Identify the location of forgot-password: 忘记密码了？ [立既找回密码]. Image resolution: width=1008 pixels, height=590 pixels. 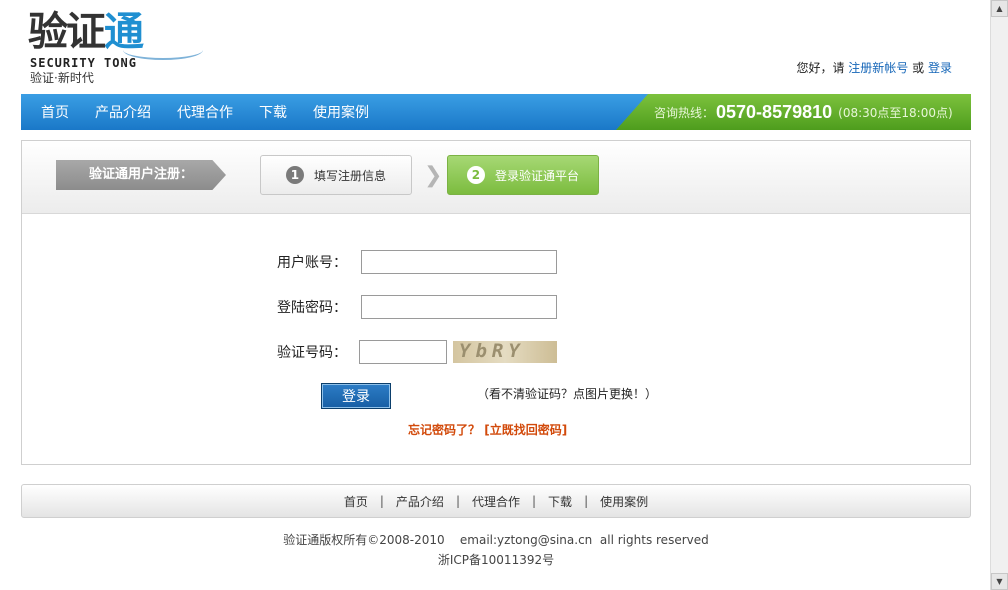
(487, 429).